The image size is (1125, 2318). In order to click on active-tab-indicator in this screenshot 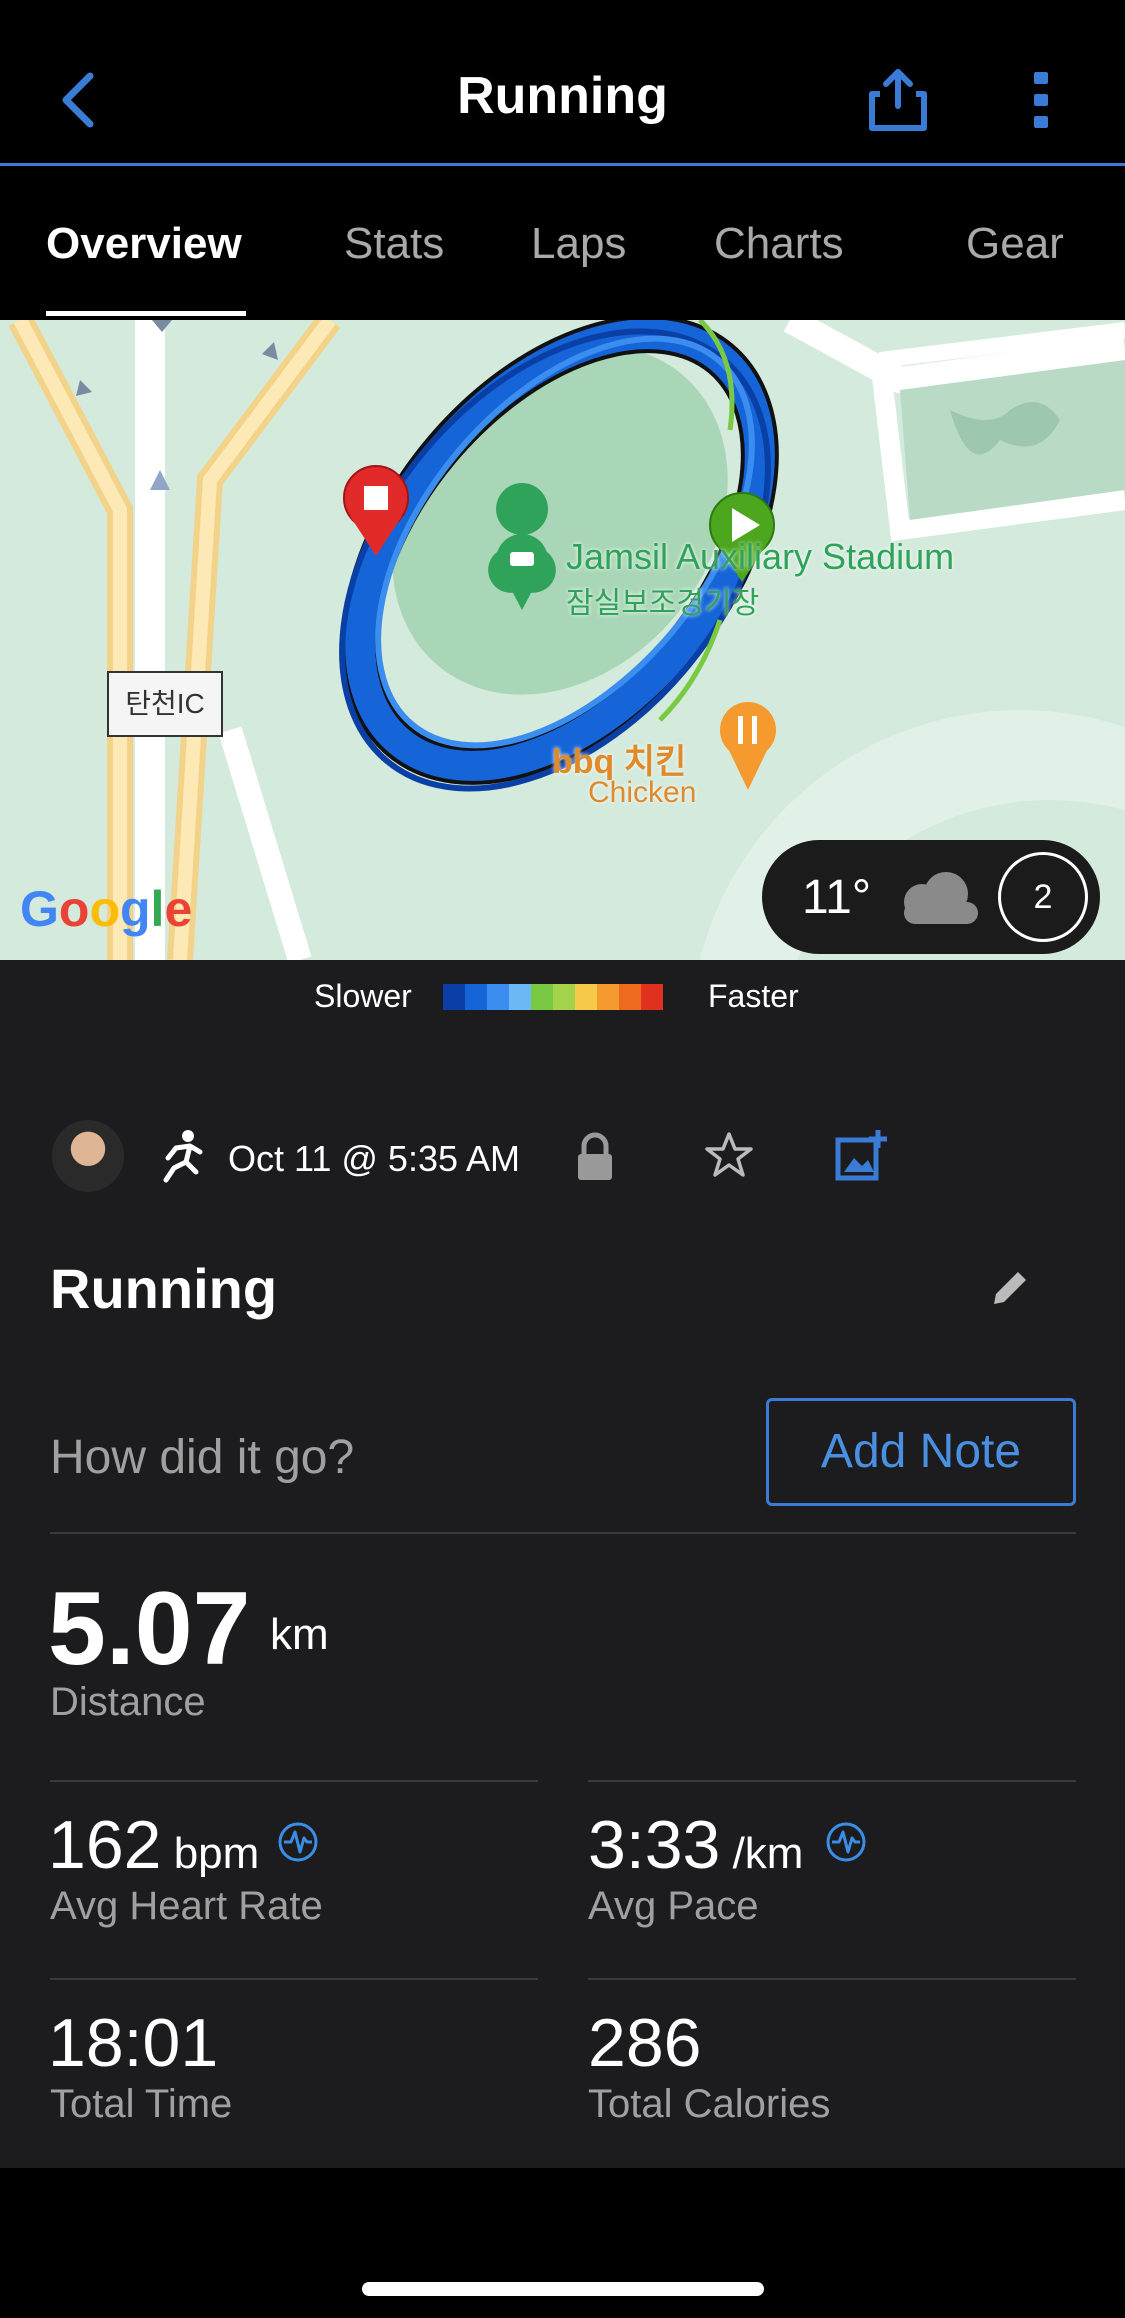, I will do `click(146, 313)`.